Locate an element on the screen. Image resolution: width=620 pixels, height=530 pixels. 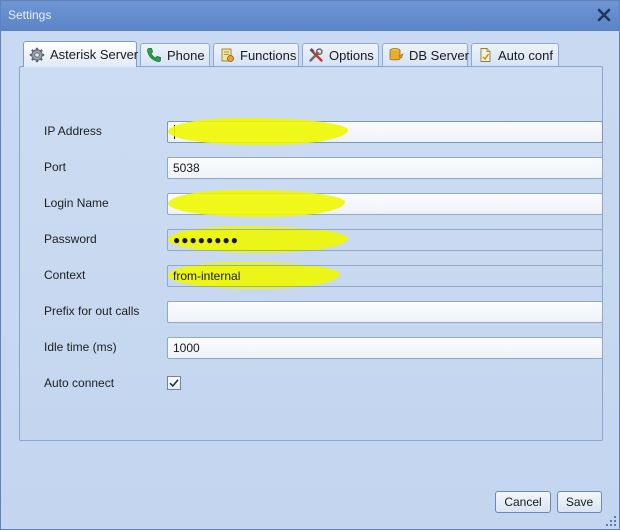
tab-asterisk-server: Asterisk Server is located at coordinates (81, 54).